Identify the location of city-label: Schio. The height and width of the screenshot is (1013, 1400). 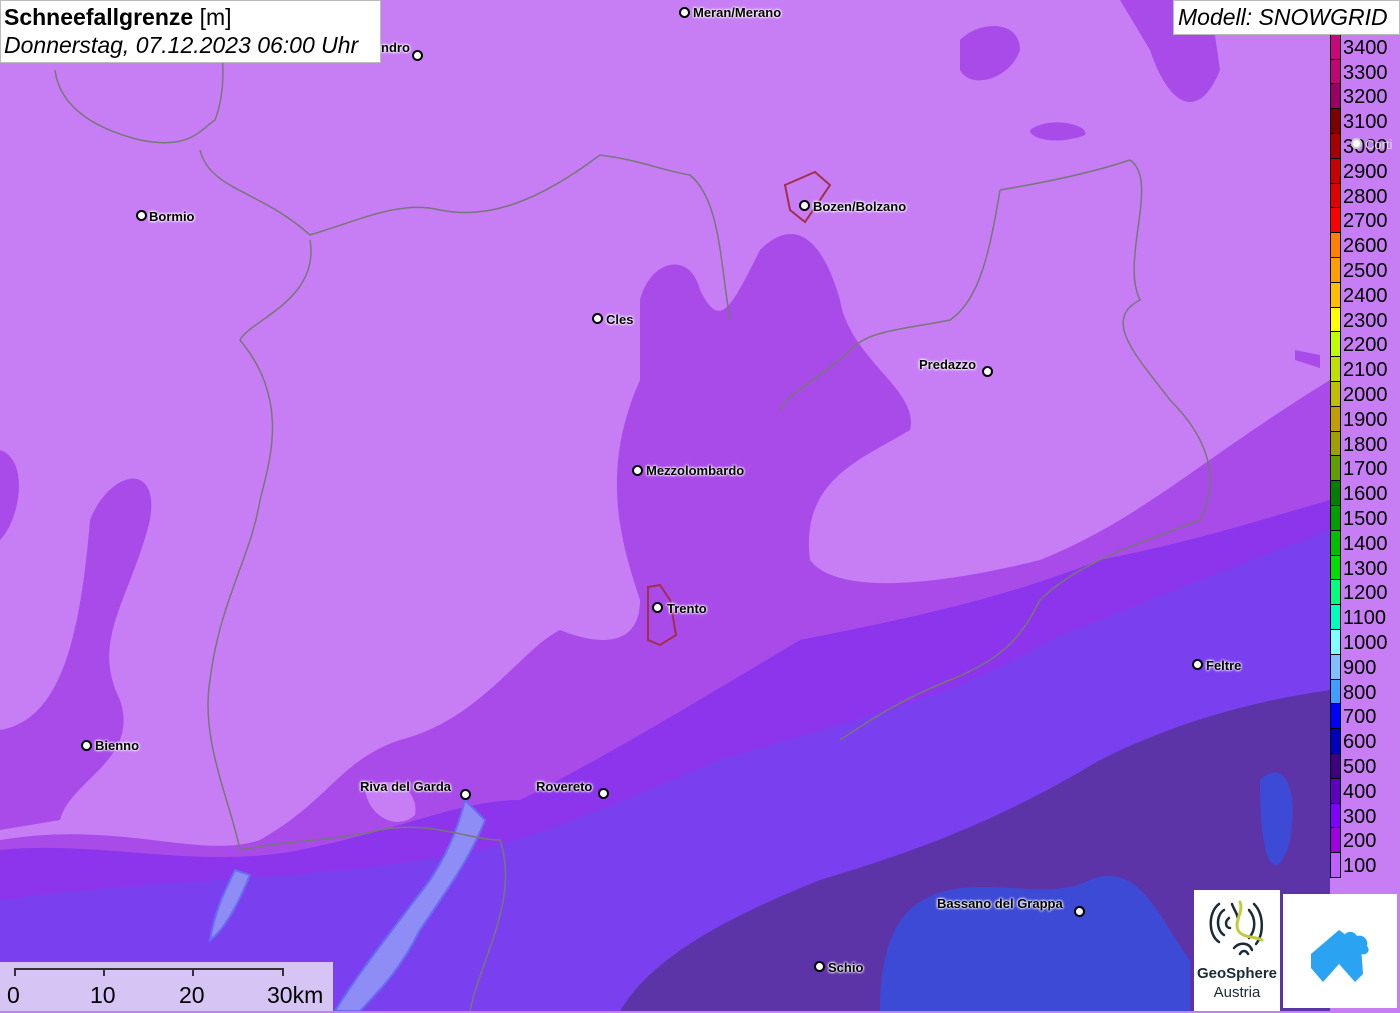
(846, 967).